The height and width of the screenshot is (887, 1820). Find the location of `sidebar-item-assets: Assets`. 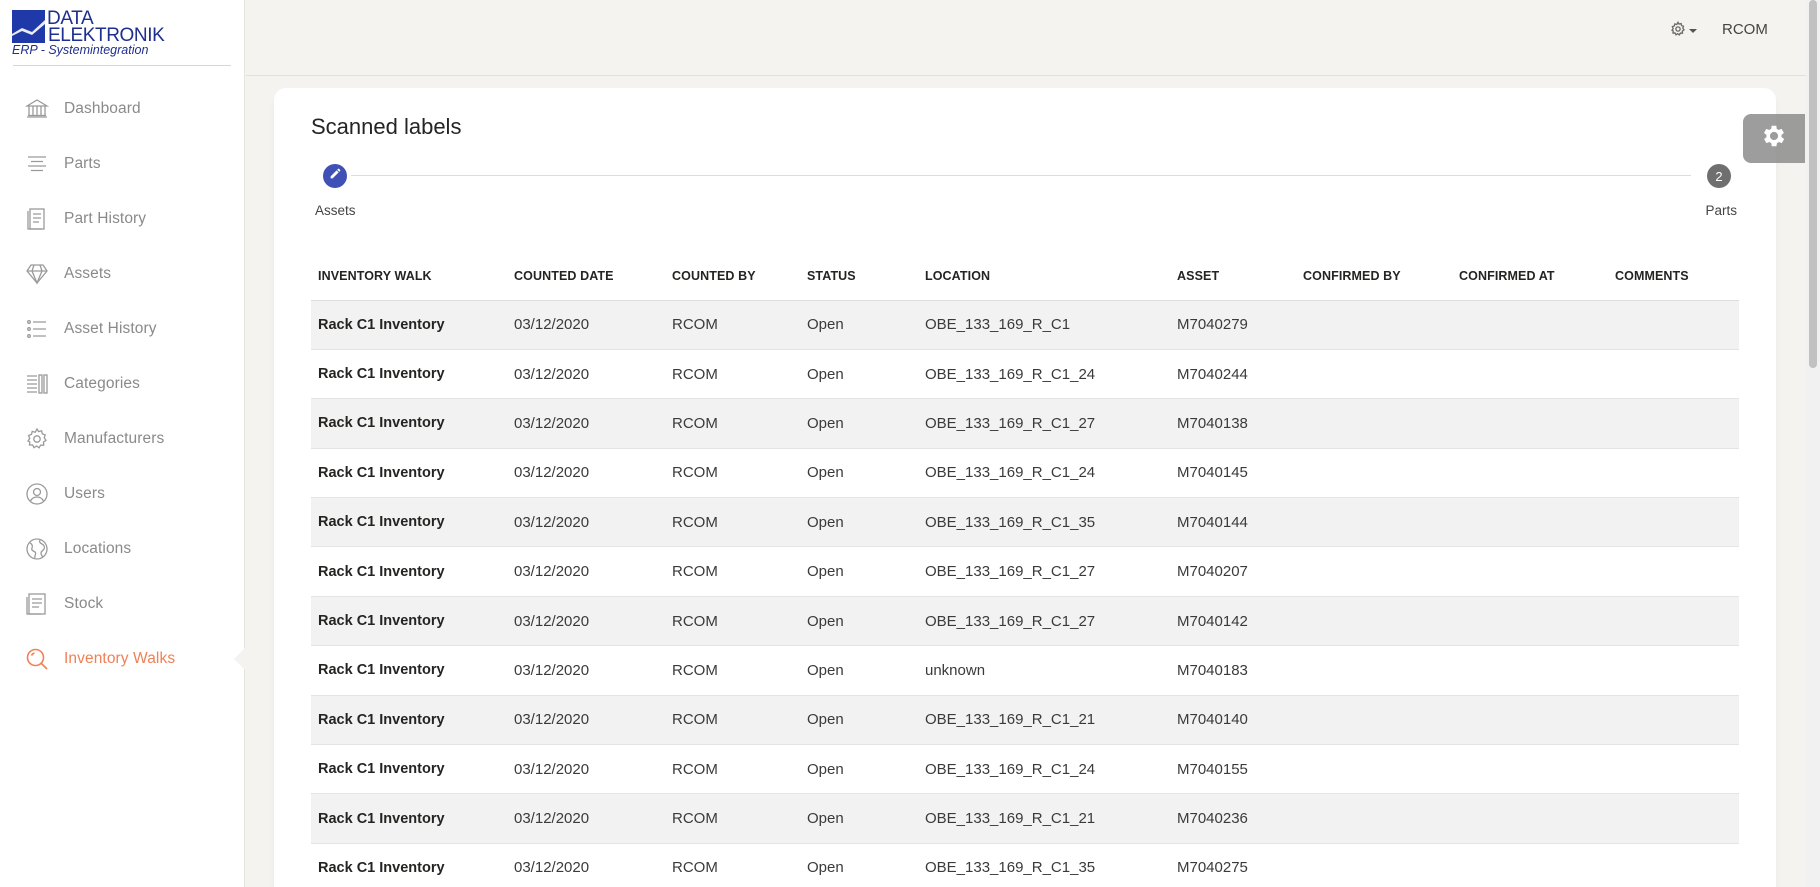

sidebar-item-assets: Assets is located at coordinates (122, 273).